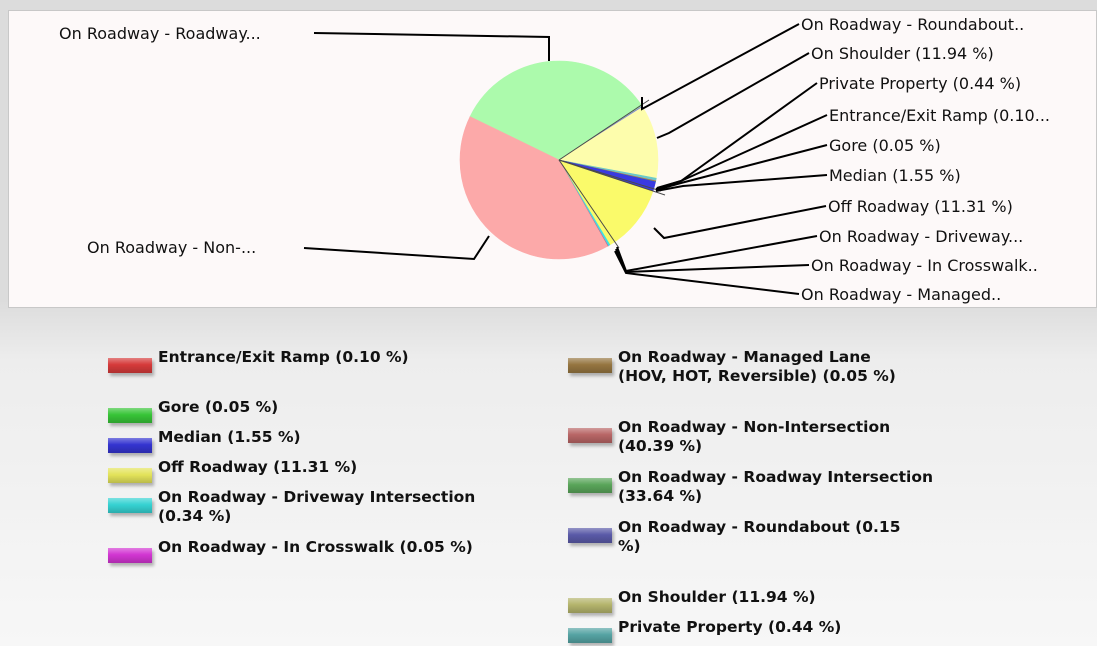 The image size is (1097, 646). What do you see at coordinates (912, 24) in the screenshot?
I see `callout-label: On Roadway - Roundabout..` at bounding box center [912, 24].